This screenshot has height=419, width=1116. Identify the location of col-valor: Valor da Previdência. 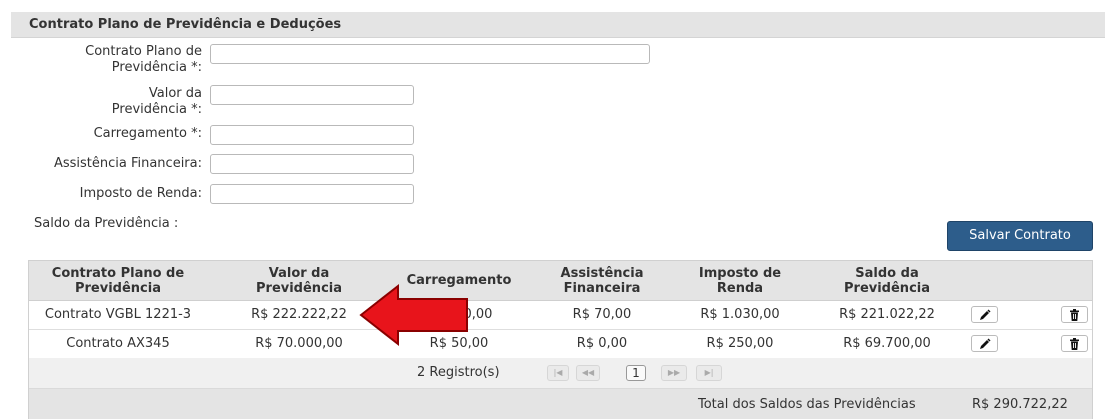
(299, 280).